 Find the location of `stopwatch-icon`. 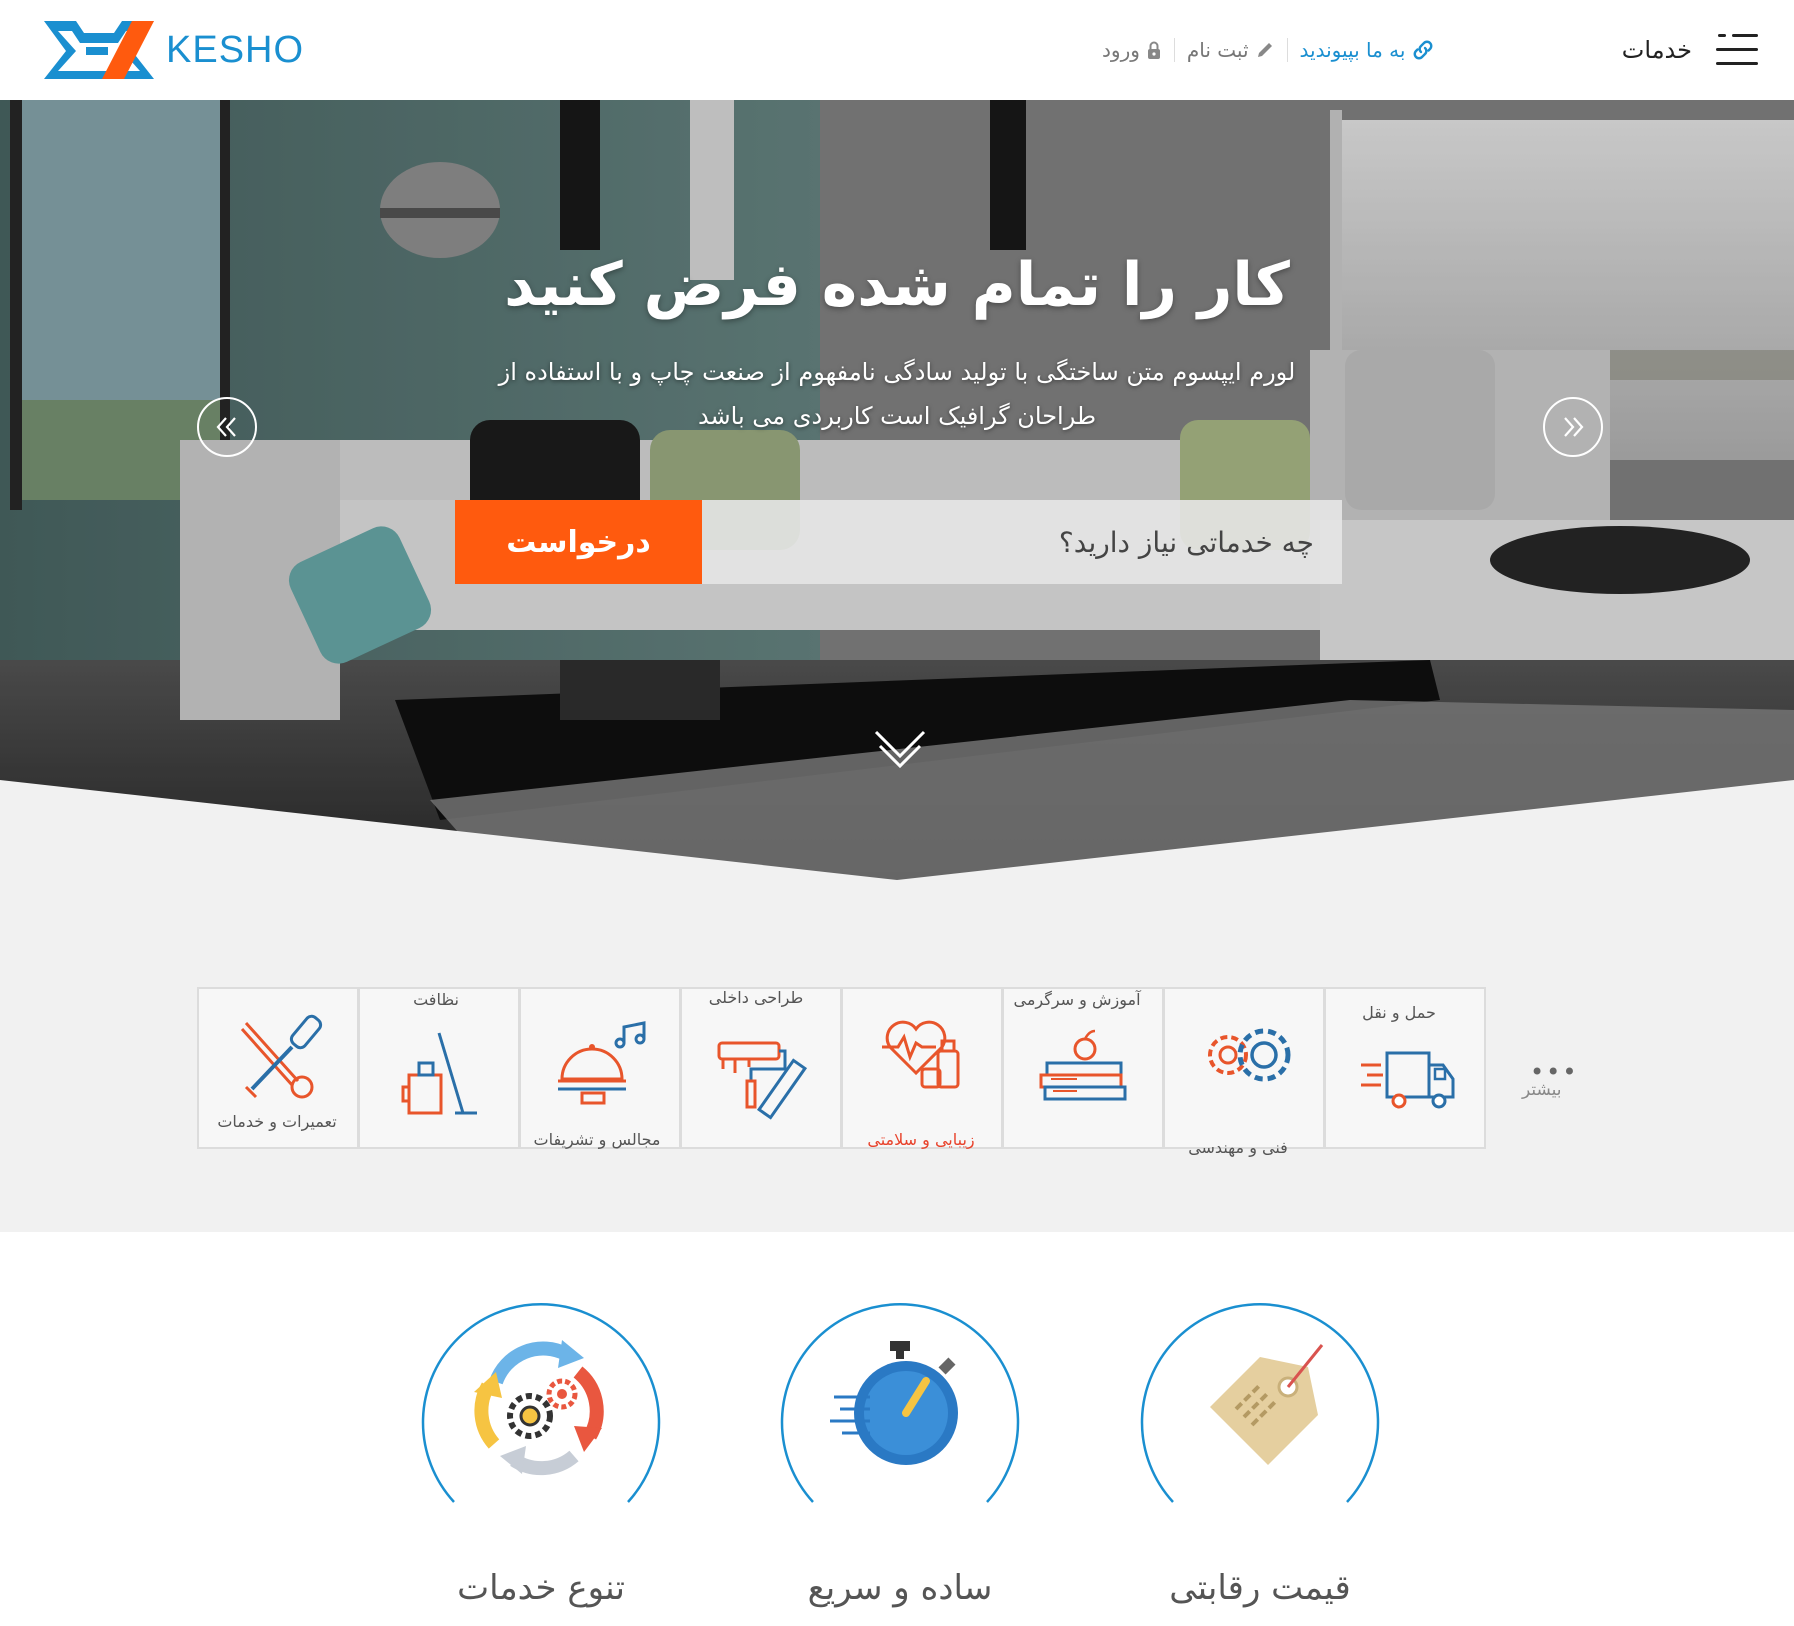

stopwatch-icon is located at coordinates (894, 1403).